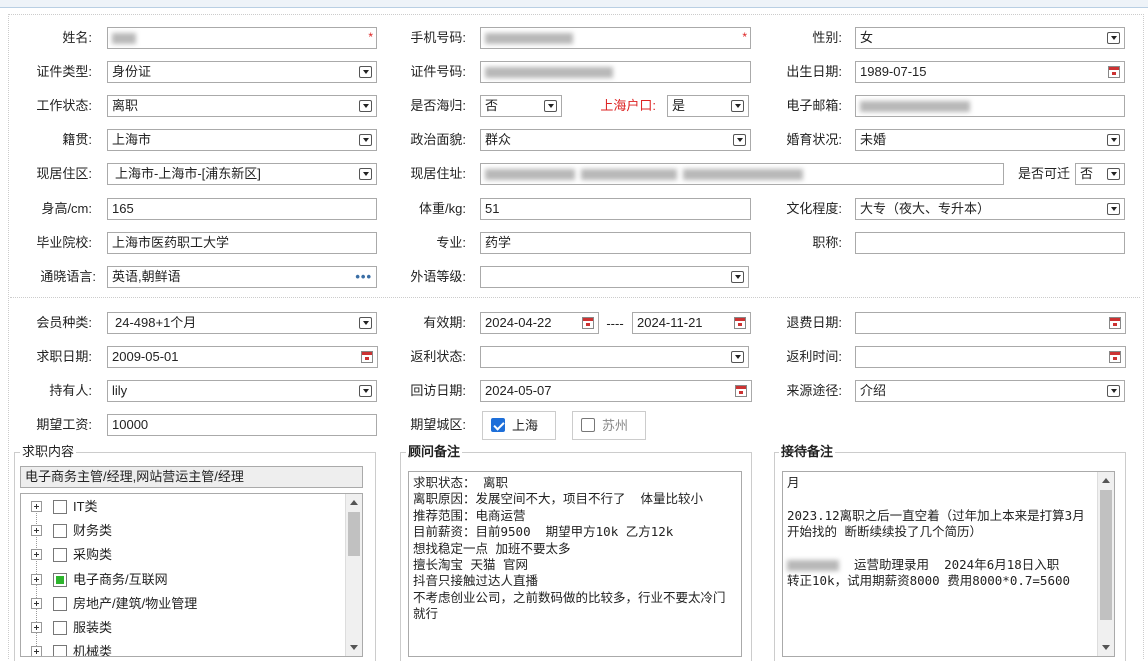  What do you see at coordinates (363, 277) in the screenshot?
I see `more-icon: •••` at bounding box center [363, 277].